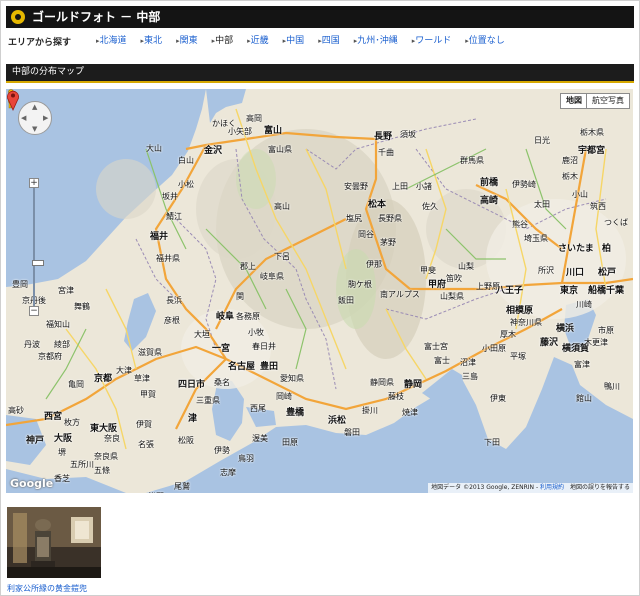 The height and width of the screenshot is (596, 640). I want to click on zoom-control: + −, so click(36, 247).